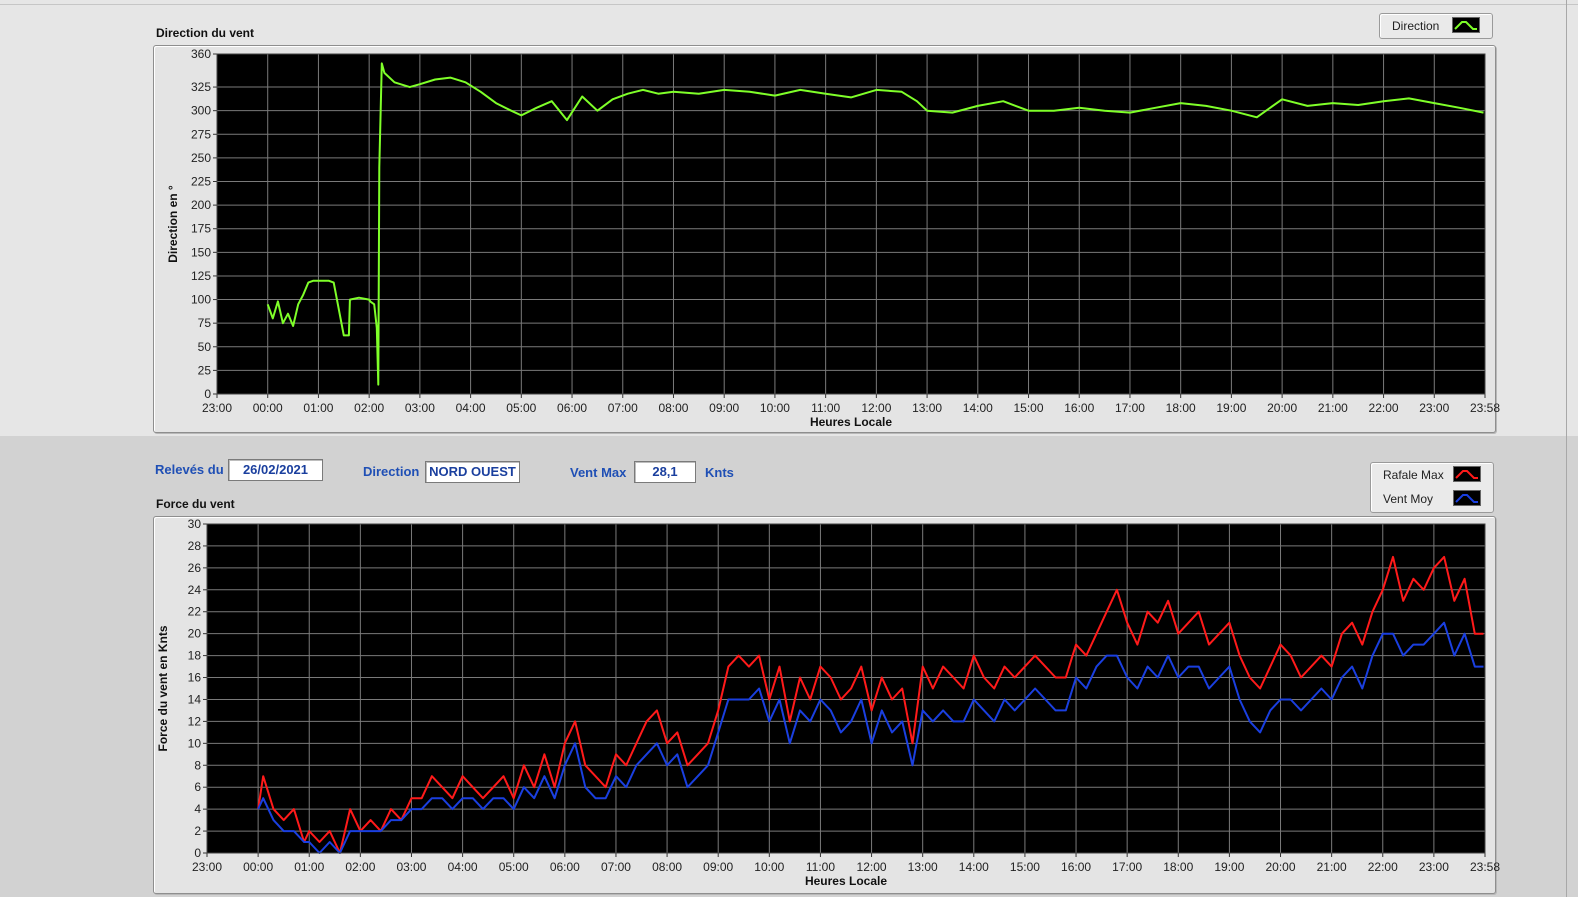  I want to click on force-x-tick-label: 15:00, so click(1025, 867).